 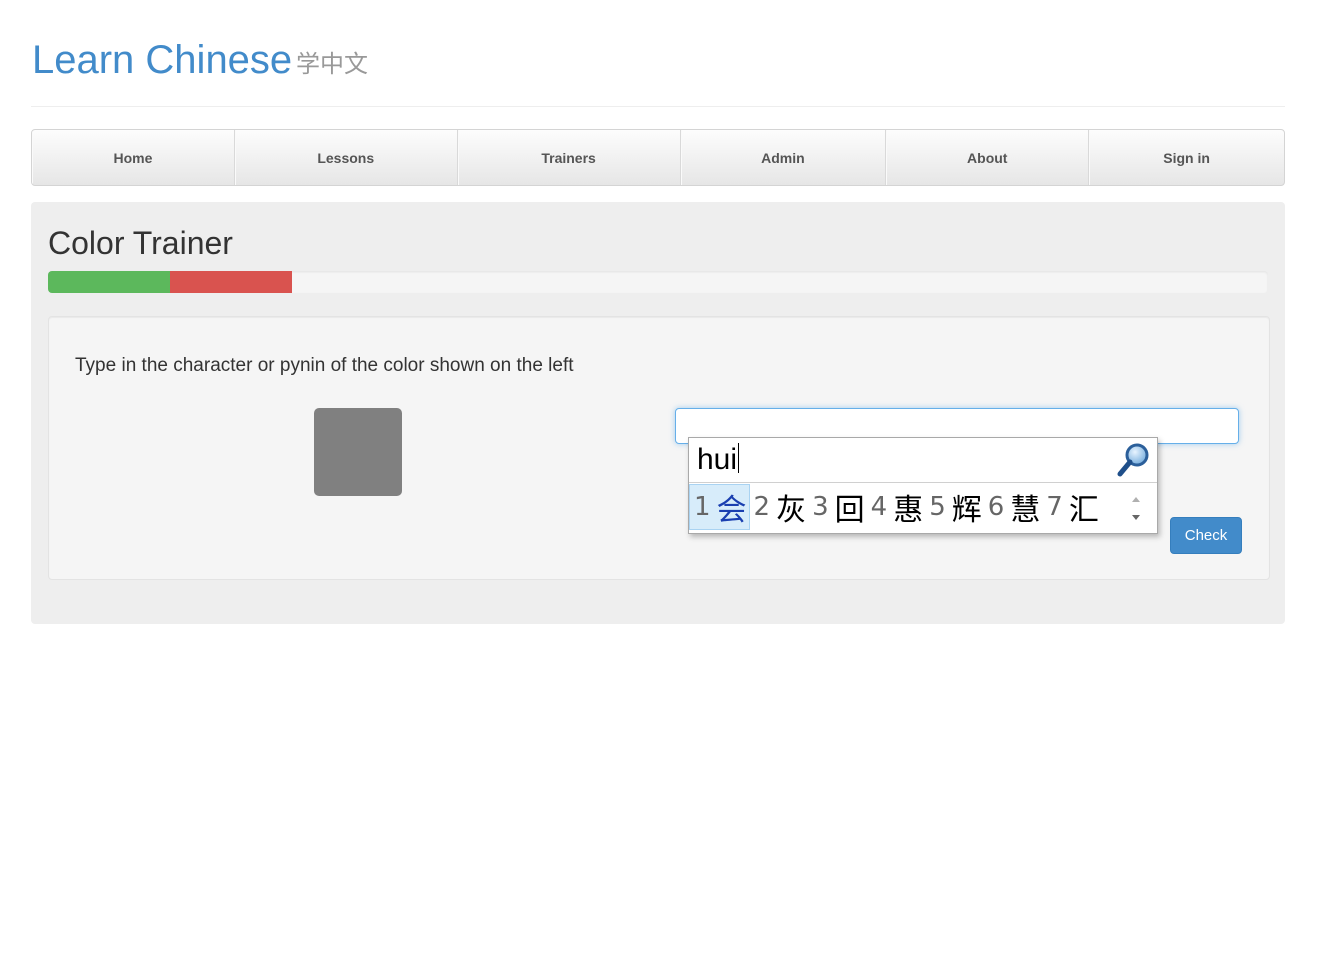 What do you see at coordinates (702, 507) in the screenshot?
I see `candidate-number: 1` at bounding box center [702, 507].